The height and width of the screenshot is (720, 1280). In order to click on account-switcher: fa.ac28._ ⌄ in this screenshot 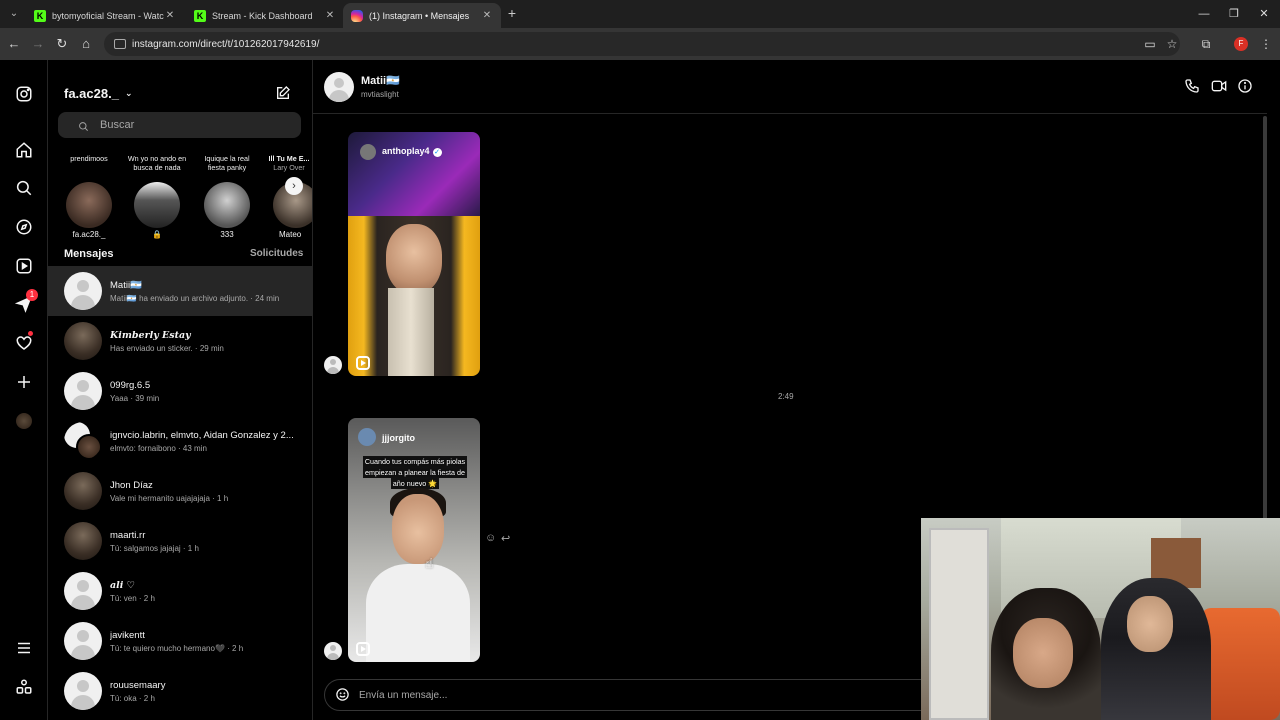, I will do `click(98, 93)`.